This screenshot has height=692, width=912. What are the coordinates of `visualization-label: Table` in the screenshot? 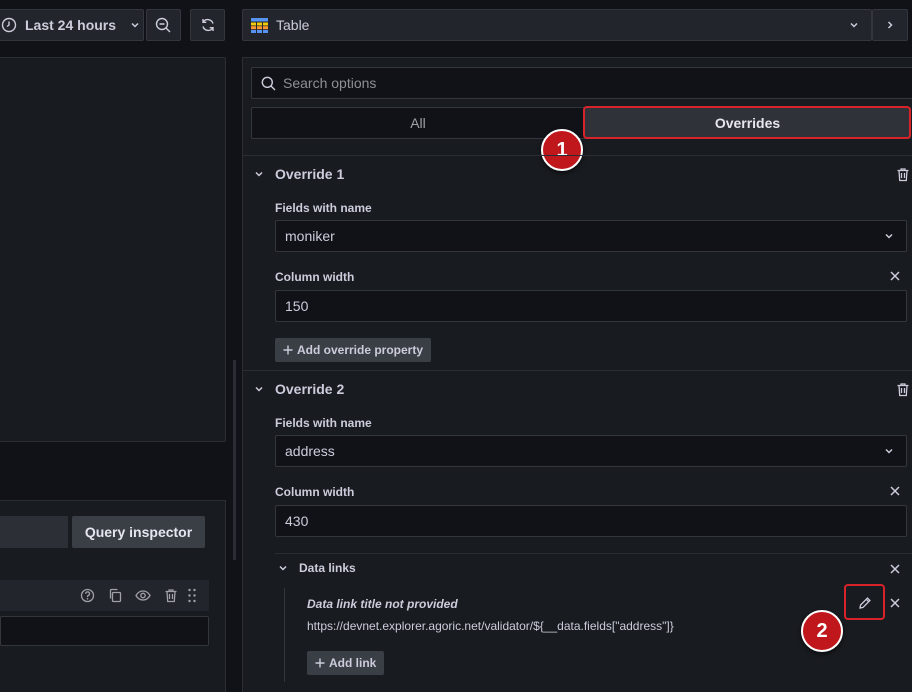 It's located at (293, 25).